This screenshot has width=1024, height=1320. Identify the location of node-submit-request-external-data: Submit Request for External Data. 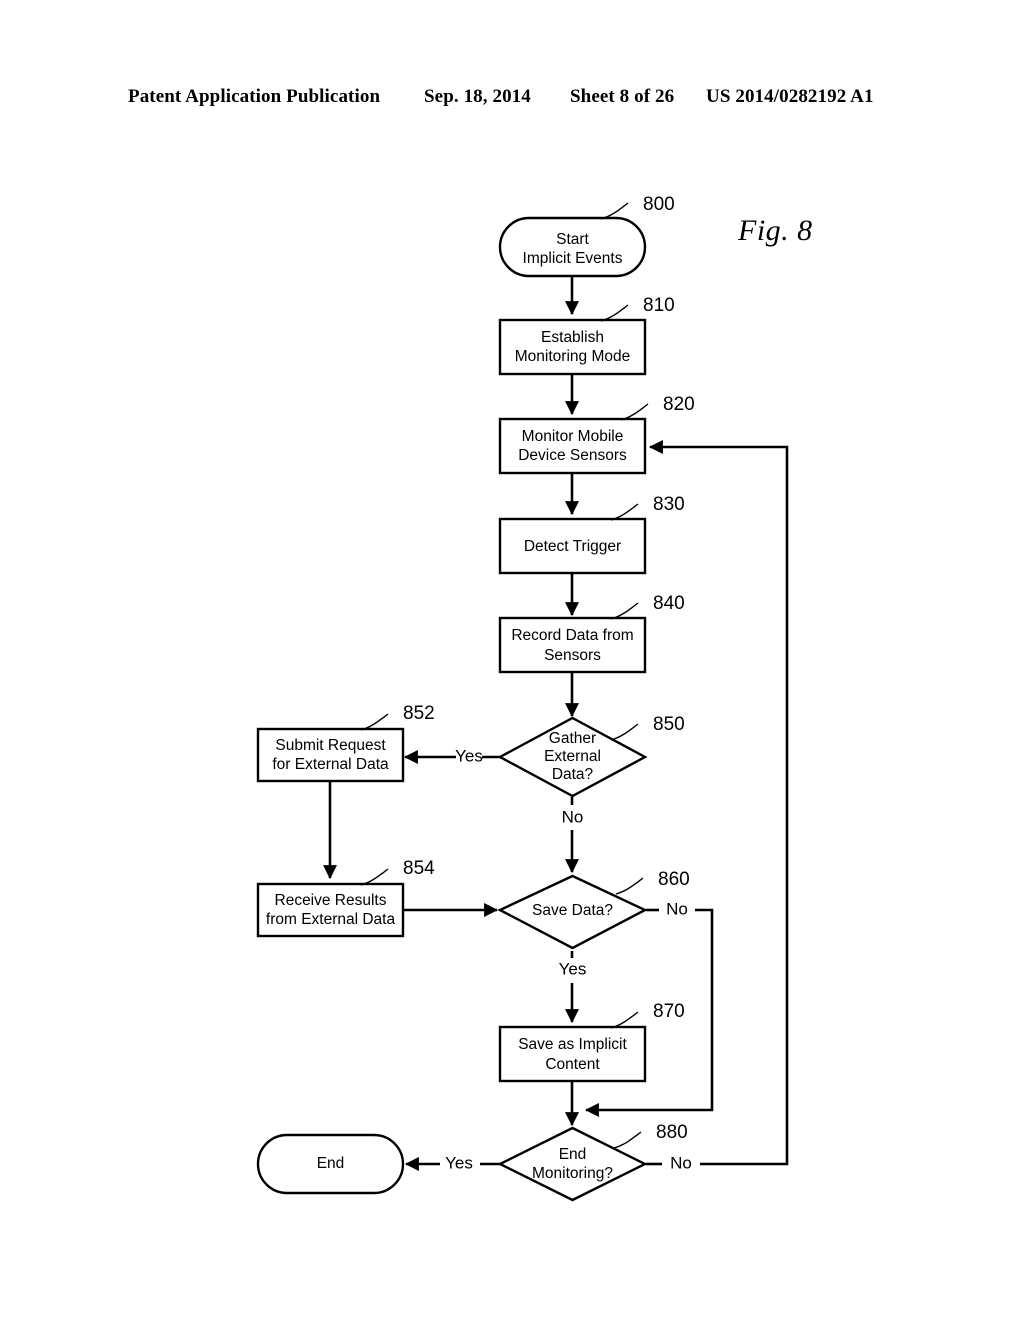
(330, 755).